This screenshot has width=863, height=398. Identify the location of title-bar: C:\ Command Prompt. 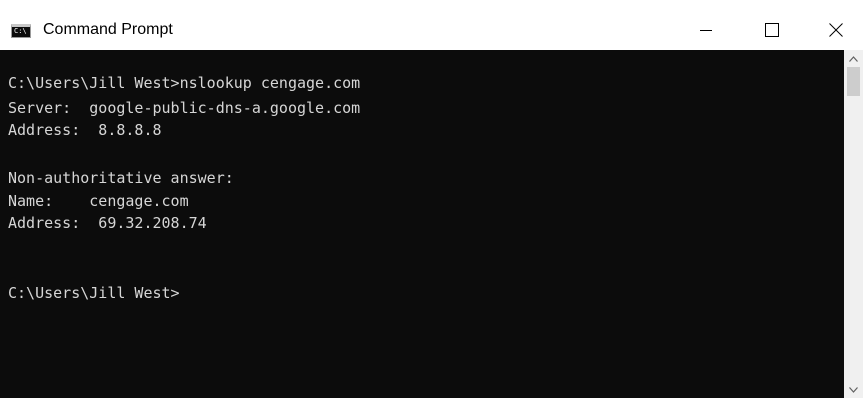
(431, 25).